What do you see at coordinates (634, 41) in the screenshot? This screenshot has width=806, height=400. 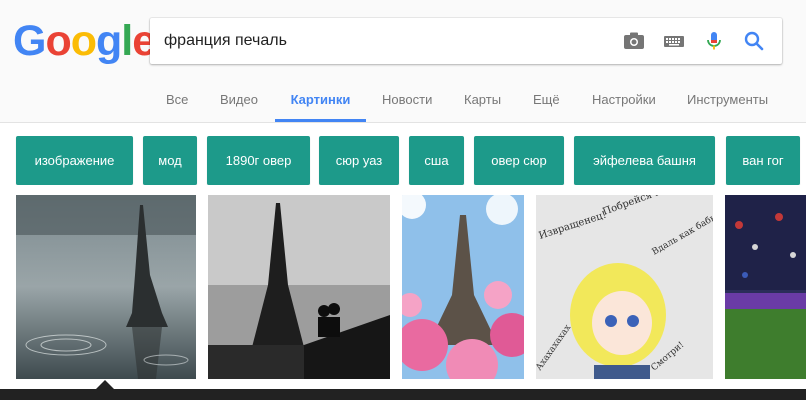 I see `camera-icon` at bounding box center [634, 41].